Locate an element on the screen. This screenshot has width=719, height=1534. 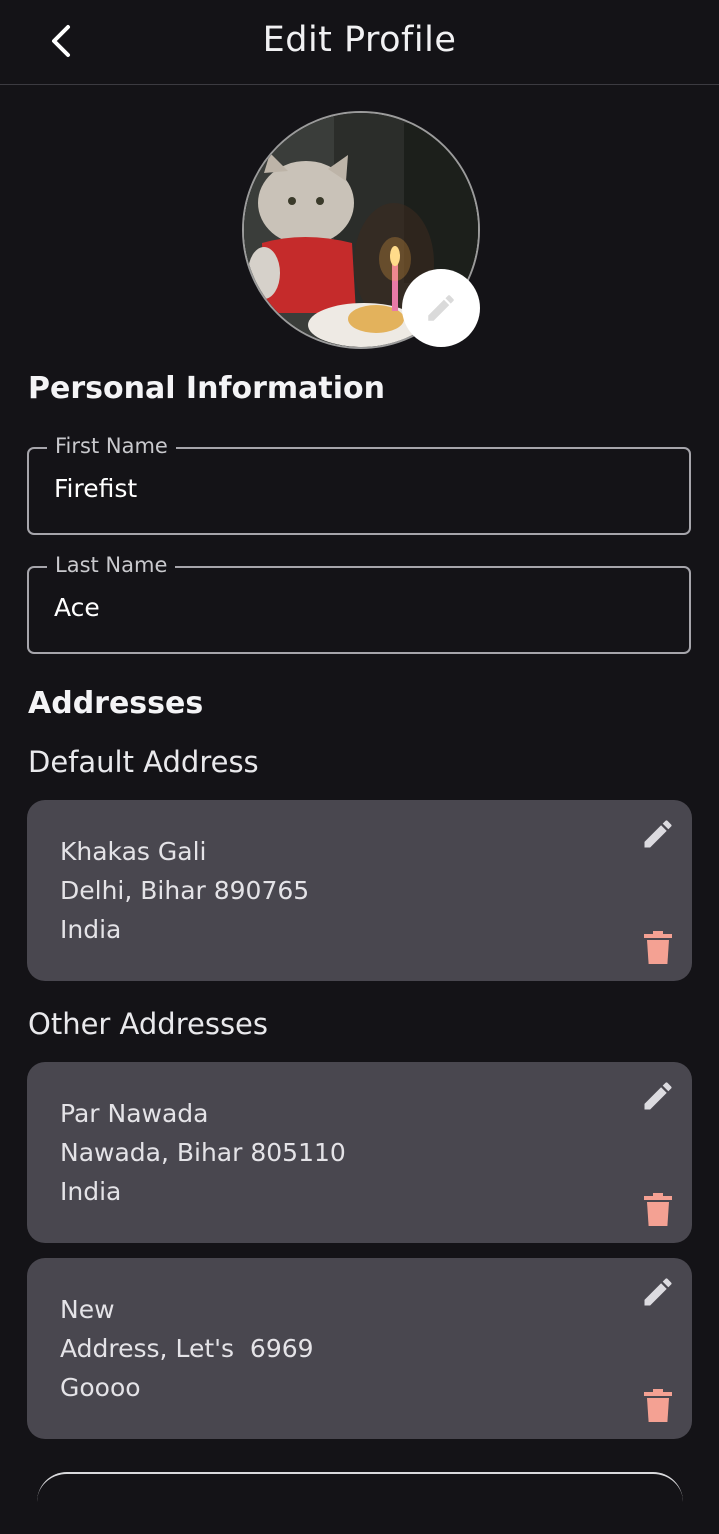
profile-photo-section is located at coordinates (361, 230).